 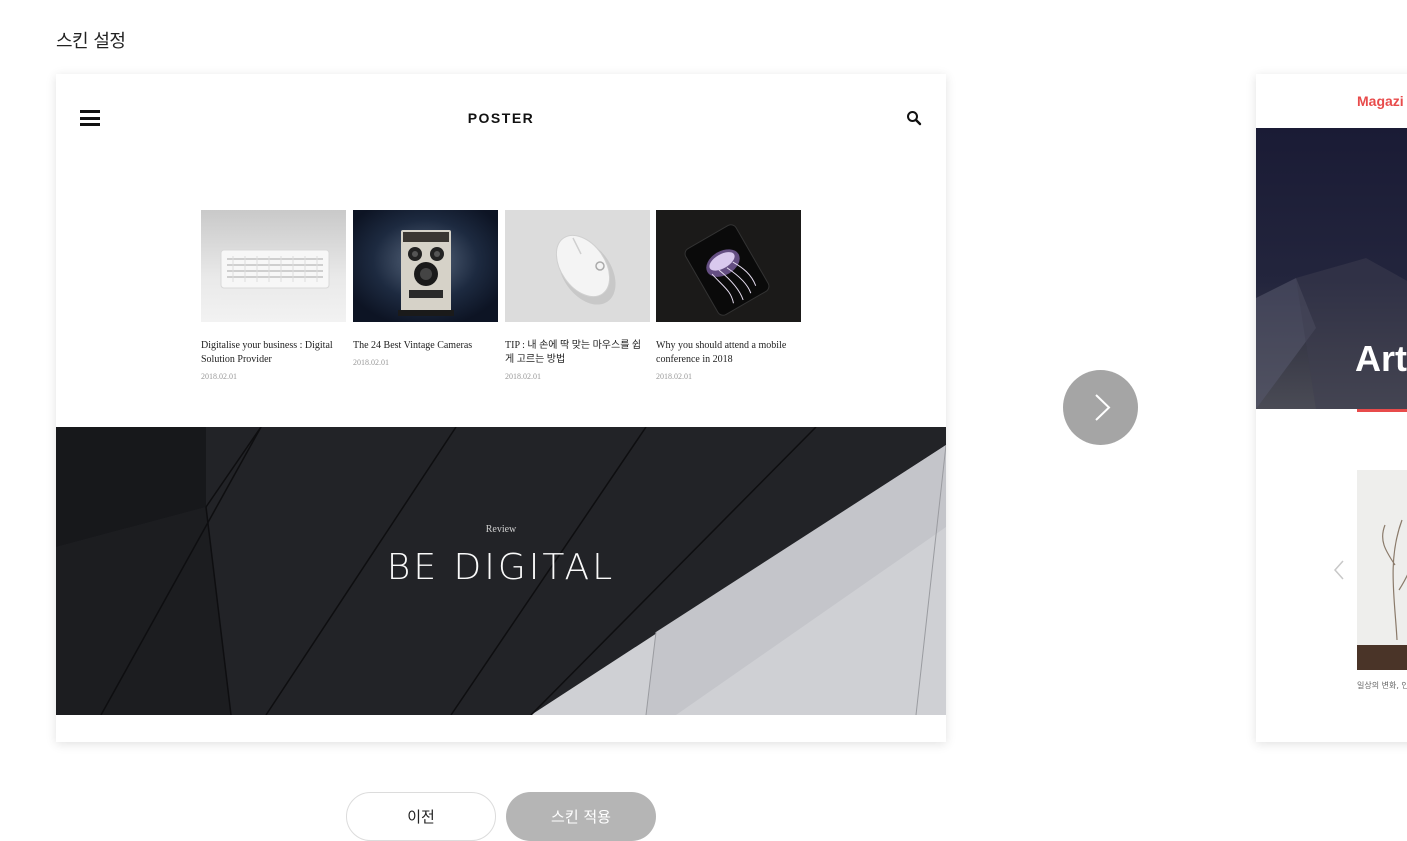 What do you see at coordinates (91, 41) in the screenshot?
I see `page-title: 스킨 설정` at bounding box center [91, 41].